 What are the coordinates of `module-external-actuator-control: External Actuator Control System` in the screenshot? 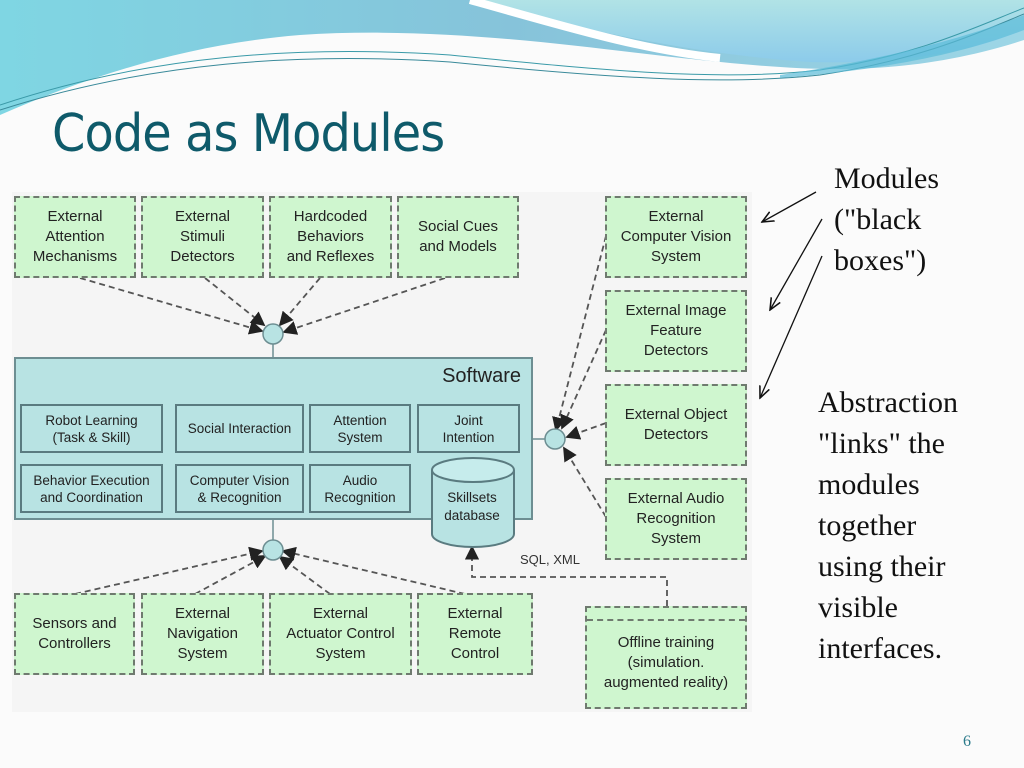 It's located at (340, 634).